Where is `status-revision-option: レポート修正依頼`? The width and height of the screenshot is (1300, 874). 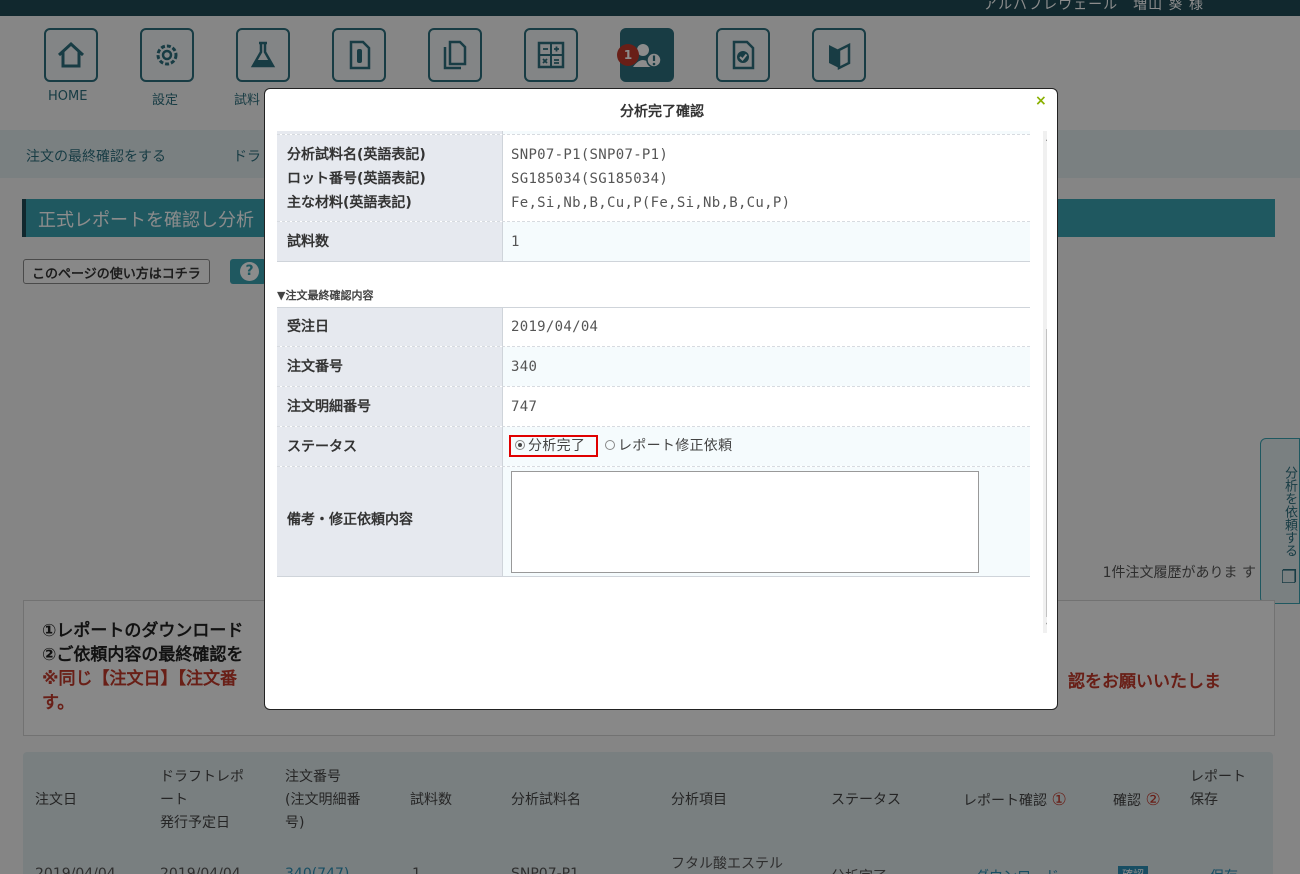
status-revision-option: レポート修正依頼 is located at coordinates (668, 445).